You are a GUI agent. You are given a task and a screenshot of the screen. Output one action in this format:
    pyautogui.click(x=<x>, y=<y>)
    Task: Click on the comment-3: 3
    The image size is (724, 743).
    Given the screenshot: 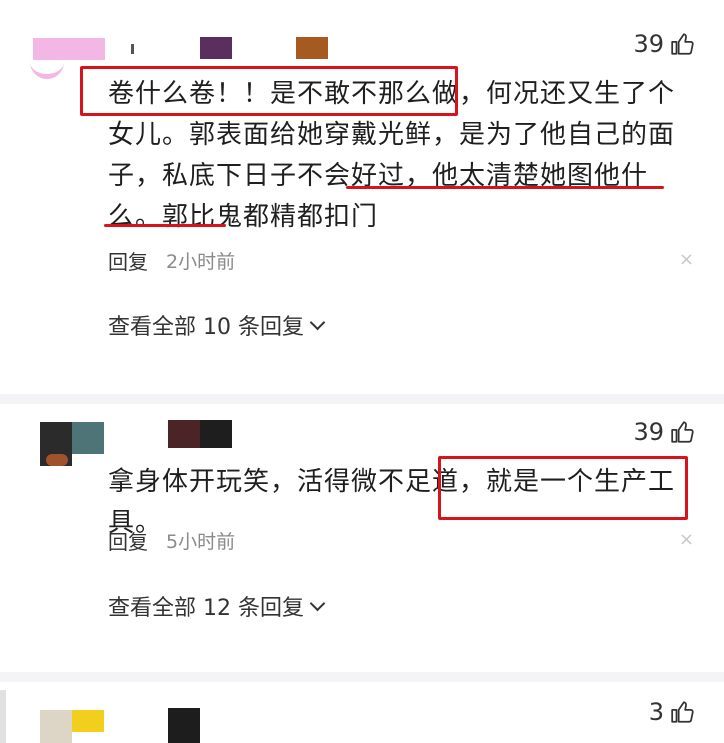 What is the action you would take?
    pyautogui.click(x=362, y=712)
    